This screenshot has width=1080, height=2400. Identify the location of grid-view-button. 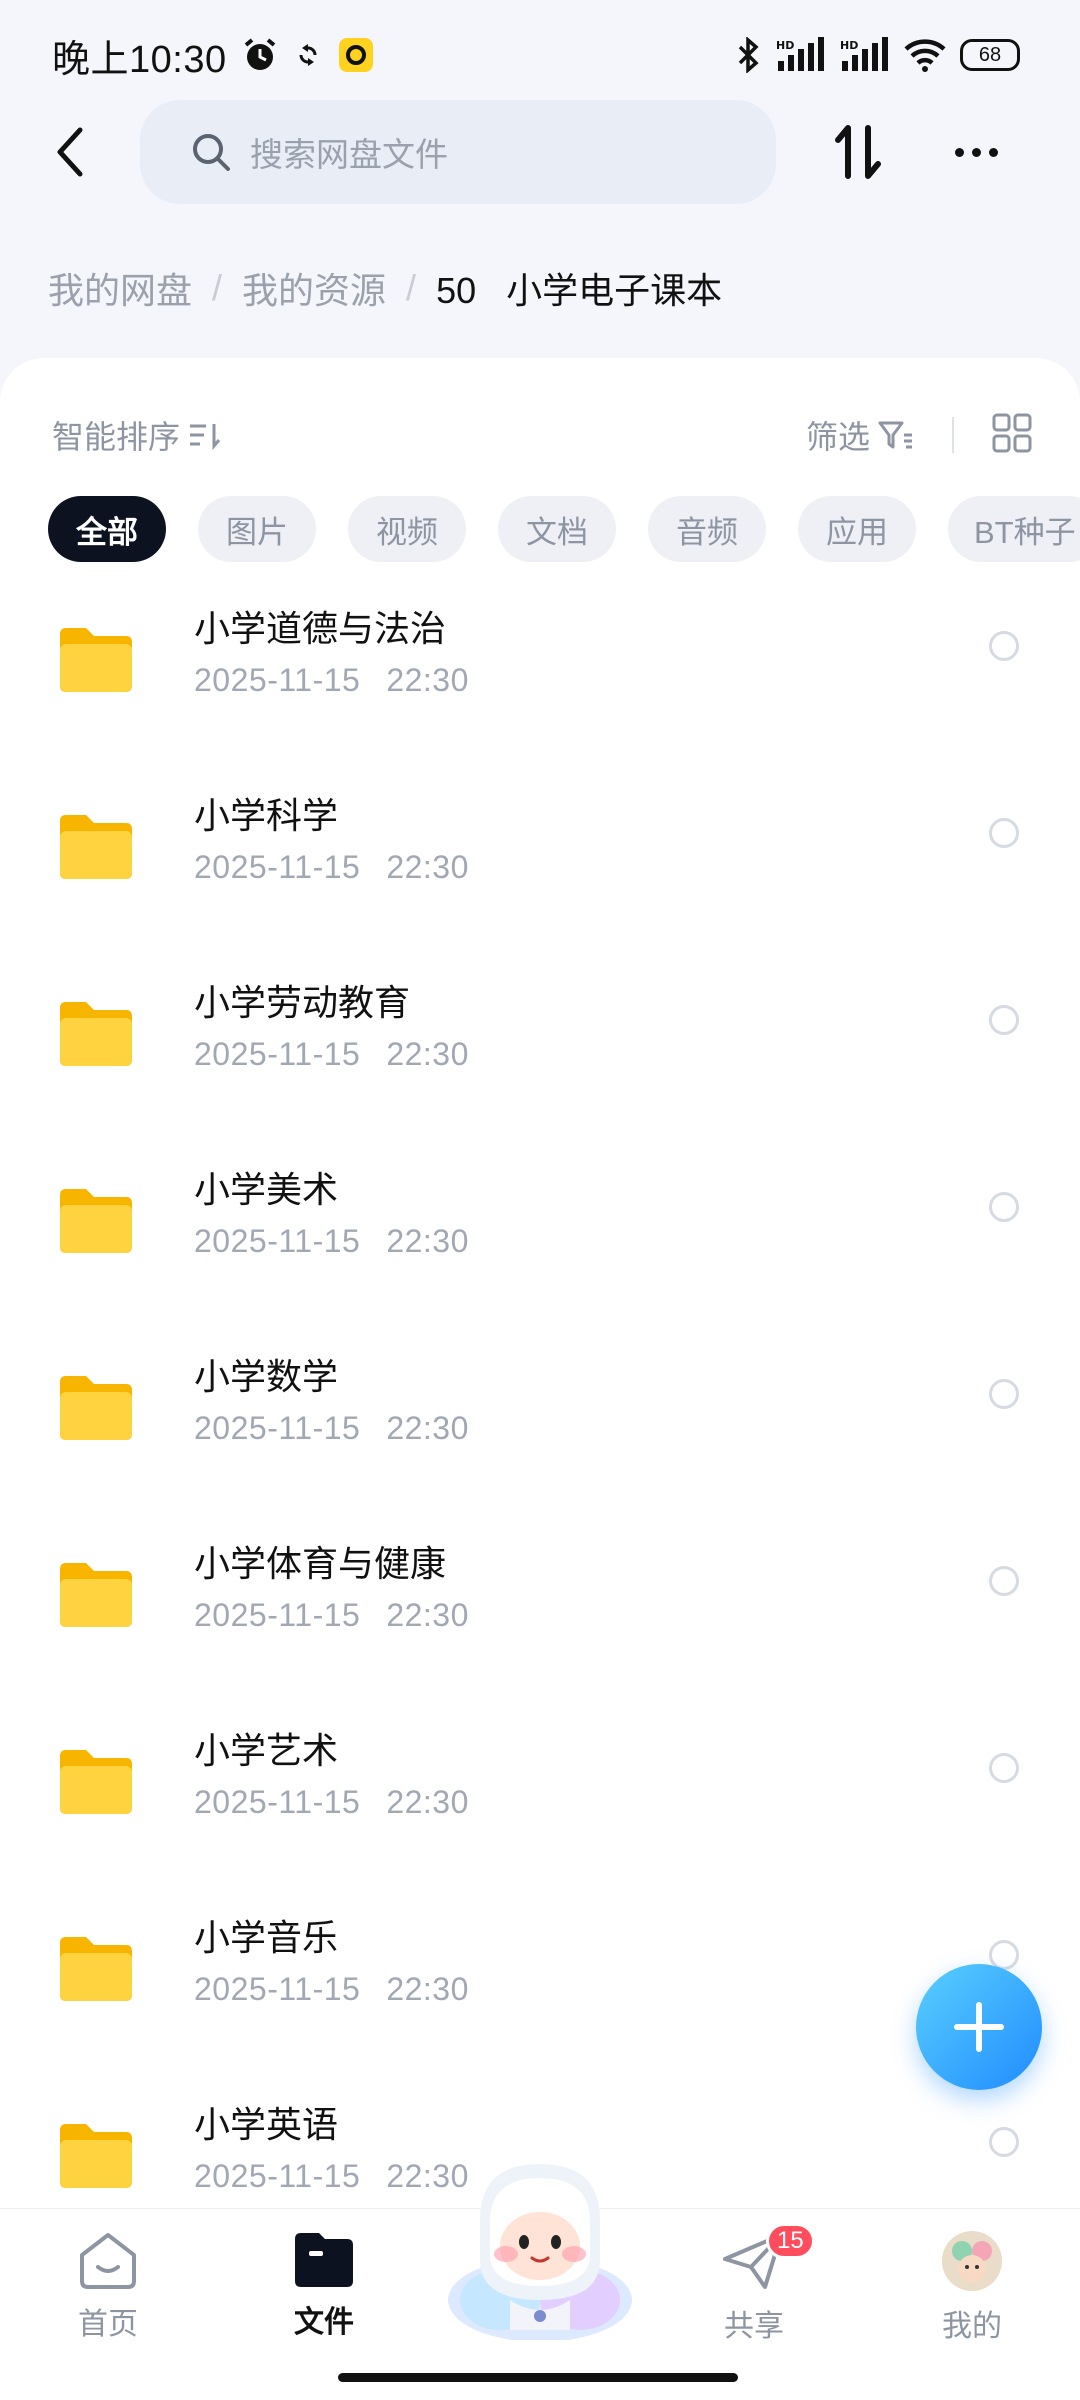
(1012, 435).